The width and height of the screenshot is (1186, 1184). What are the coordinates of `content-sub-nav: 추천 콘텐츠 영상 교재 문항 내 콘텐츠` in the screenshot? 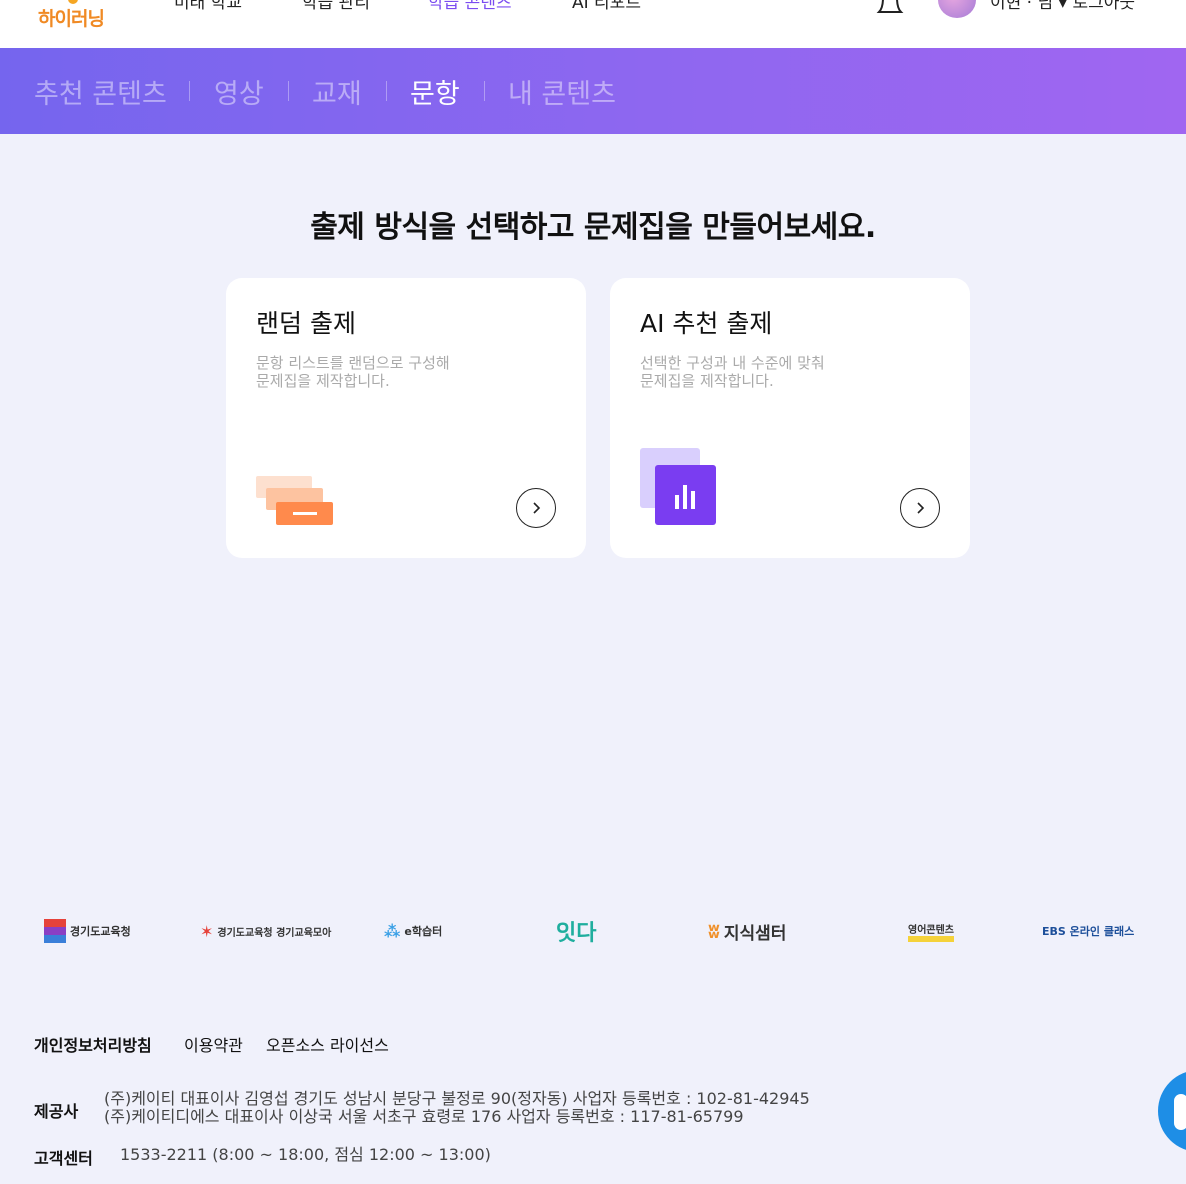 It's located at (593, 91).